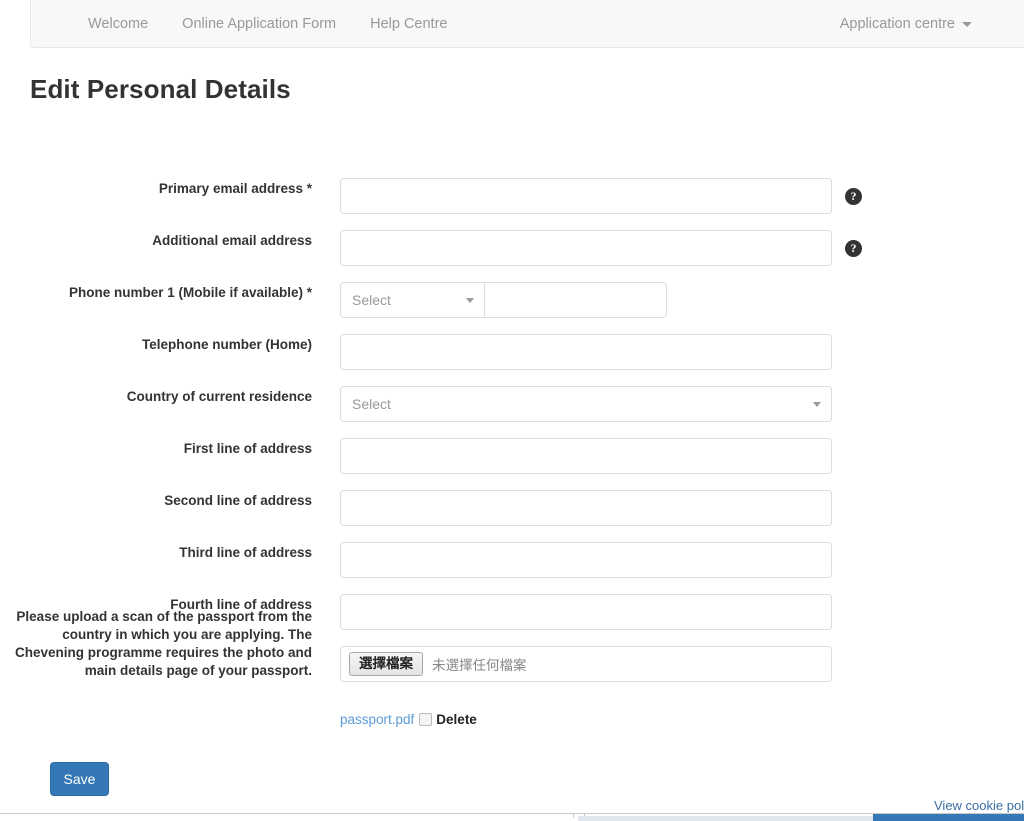 The width and height of the screenshot is (1024, 821). I want to click on page-title: Edit Personal Details, so click(160, 89).